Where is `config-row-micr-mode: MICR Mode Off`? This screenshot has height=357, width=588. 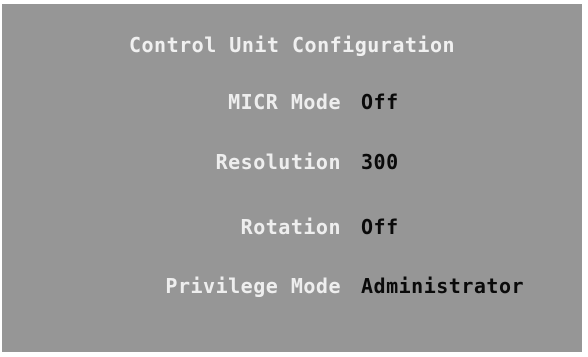
config-row-micr-mode: MICR Mode Off is located at coordinates (292, 102).